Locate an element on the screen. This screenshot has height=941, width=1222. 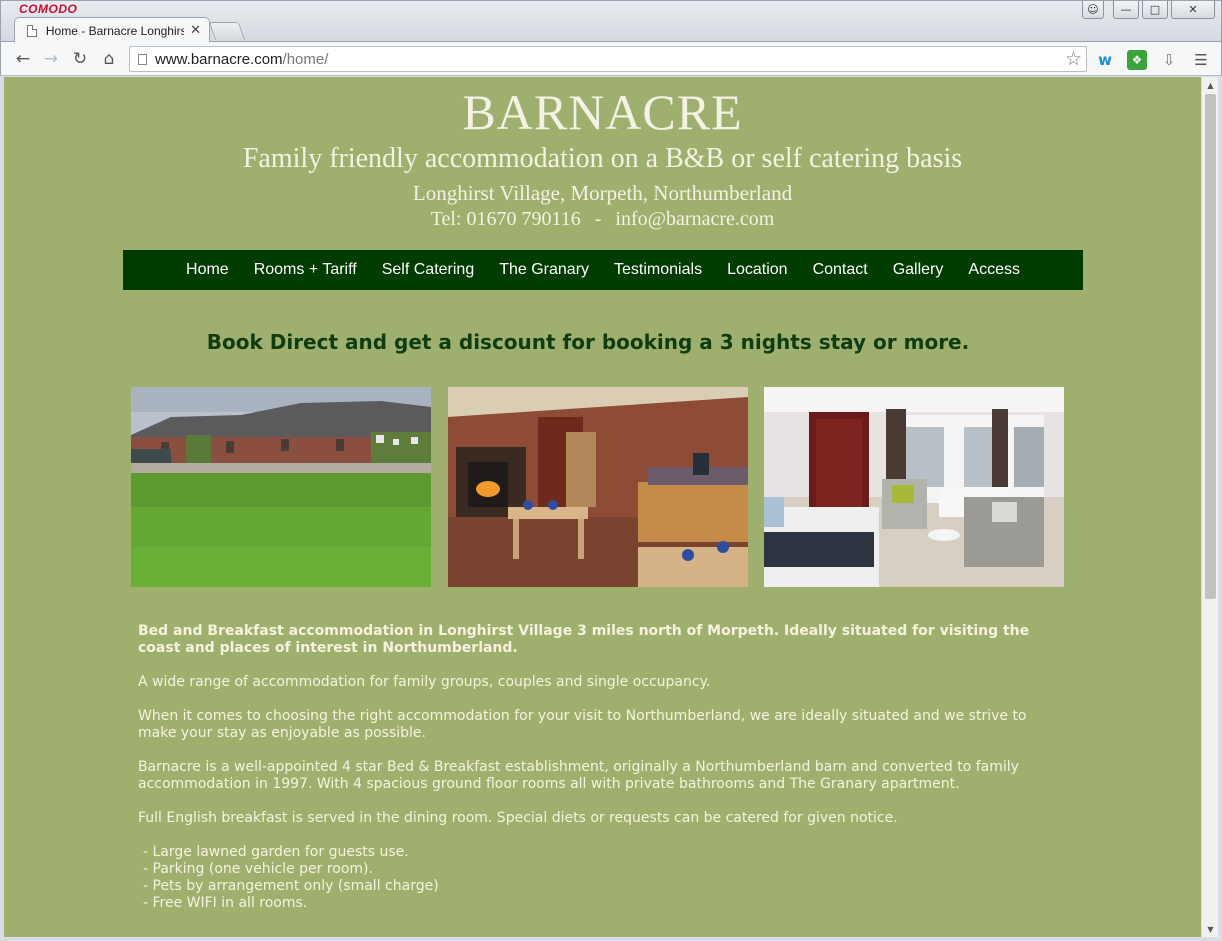
user-icon: ☺ is located at coordinates (1093, 10).